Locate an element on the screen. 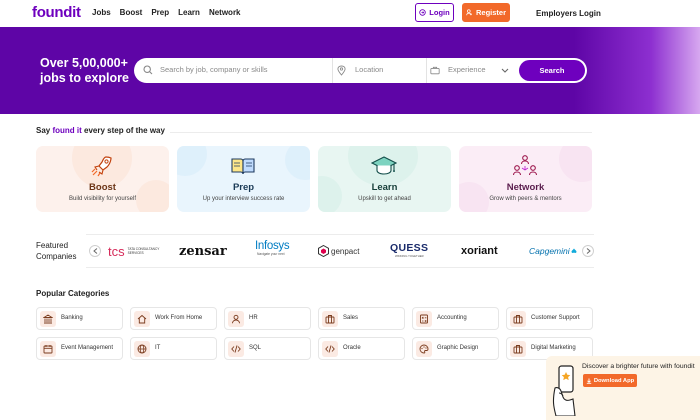  nav-boost: Boost is located at coordinates (131, 12).